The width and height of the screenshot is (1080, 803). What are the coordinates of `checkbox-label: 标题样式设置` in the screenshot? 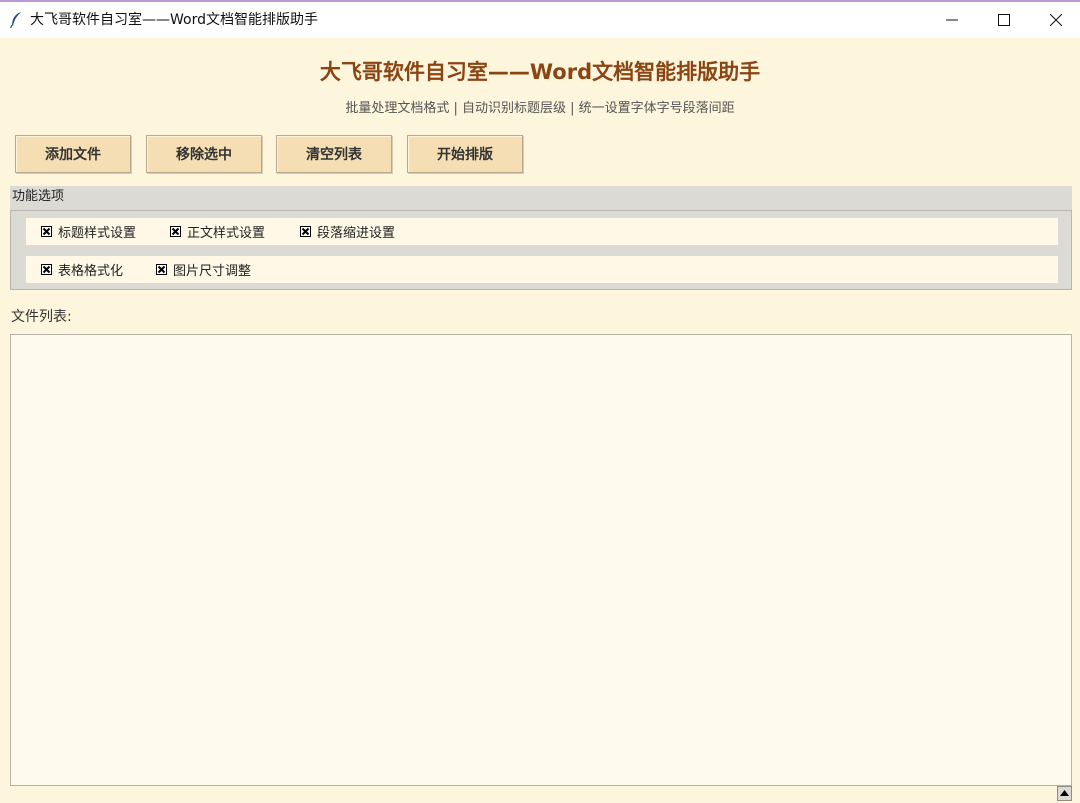 It's located at (97, 233).